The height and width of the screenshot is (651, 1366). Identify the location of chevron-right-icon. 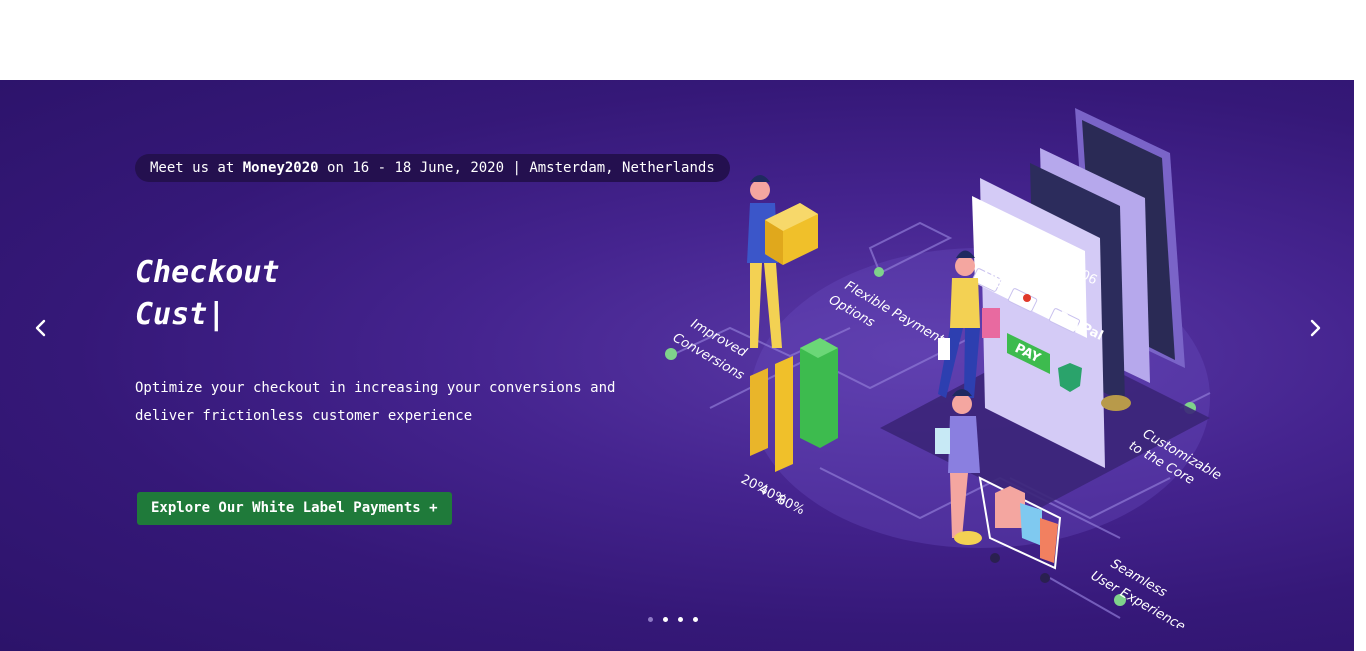
(1315, 328).